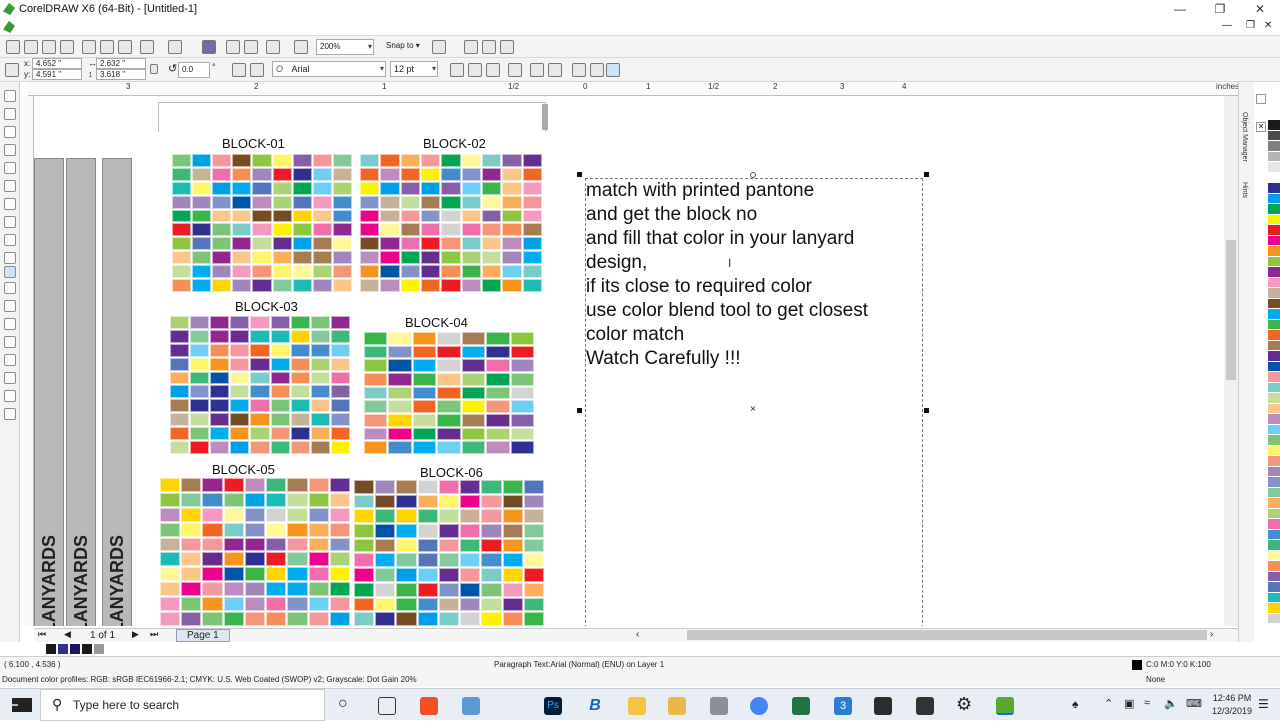 The height and width of the screenshot is (721, 1280). Describe the element at coordinates (1232, 705) in the screenshot. I see `taskbar-clock: 12:46 PM 12/3/2019` at that location.